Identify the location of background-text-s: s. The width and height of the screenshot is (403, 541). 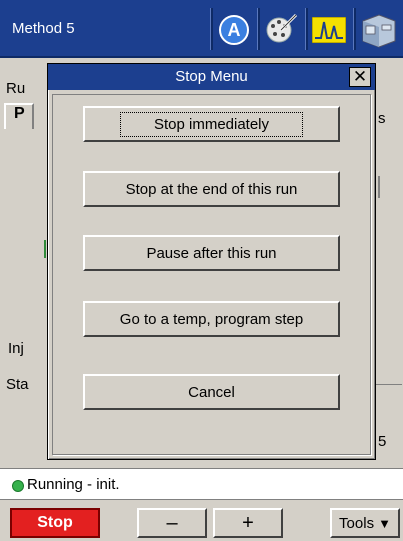
(382, 118).